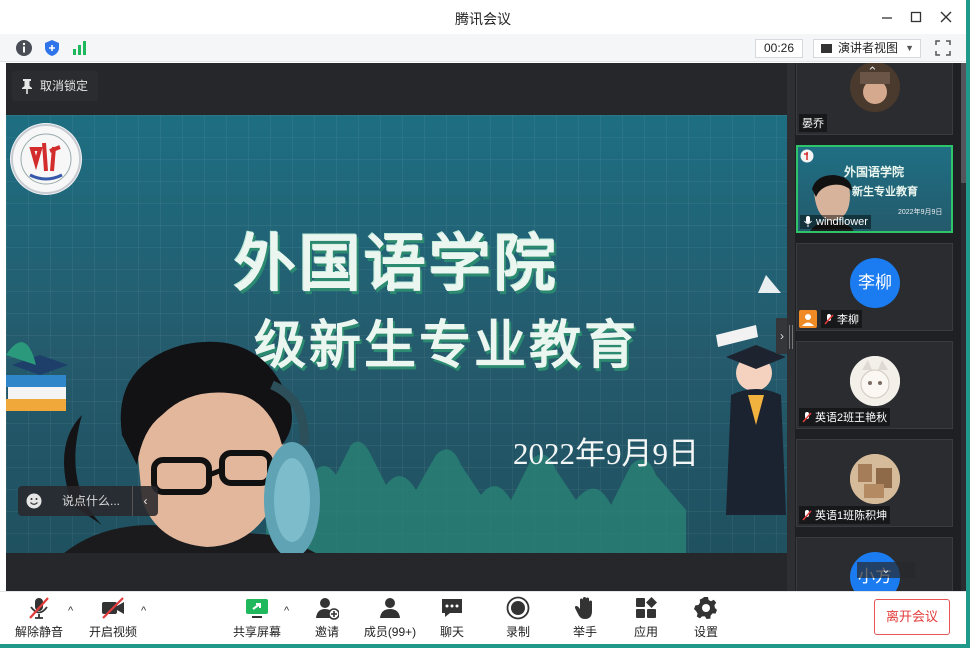 This screenshot has height=648, width=970. Describe the element at coordinates (885, 192) in the screenshot. I see `mini-slide-subtitle: 新生专业教育` at that location.